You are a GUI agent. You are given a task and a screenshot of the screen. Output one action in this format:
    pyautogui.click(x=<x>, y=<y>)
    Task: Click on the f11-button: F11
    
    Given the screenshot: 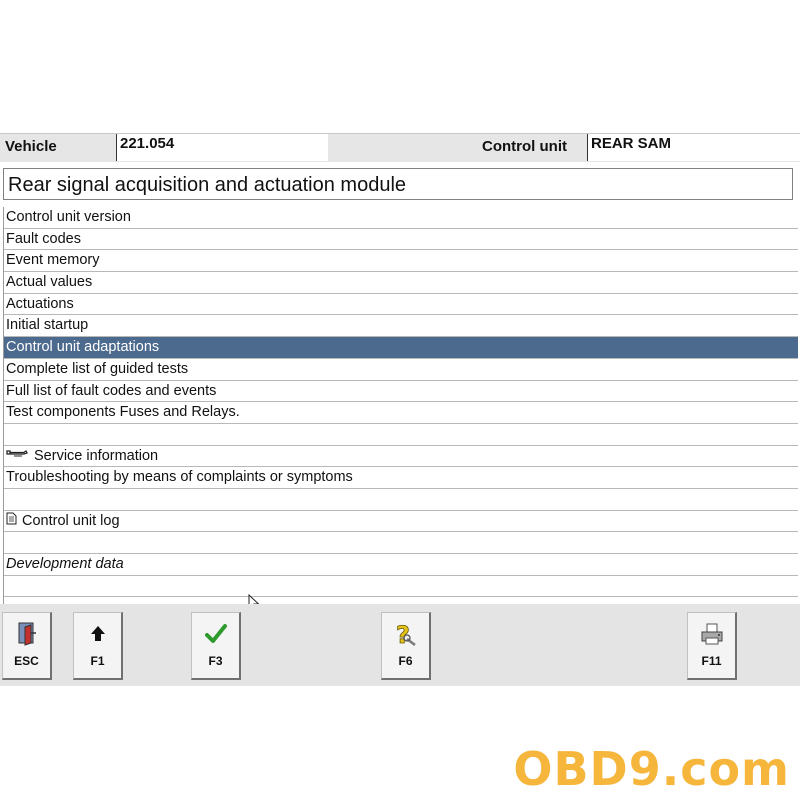 What is the action you would take?
    pyautogui.click(x=712, y=646)
    